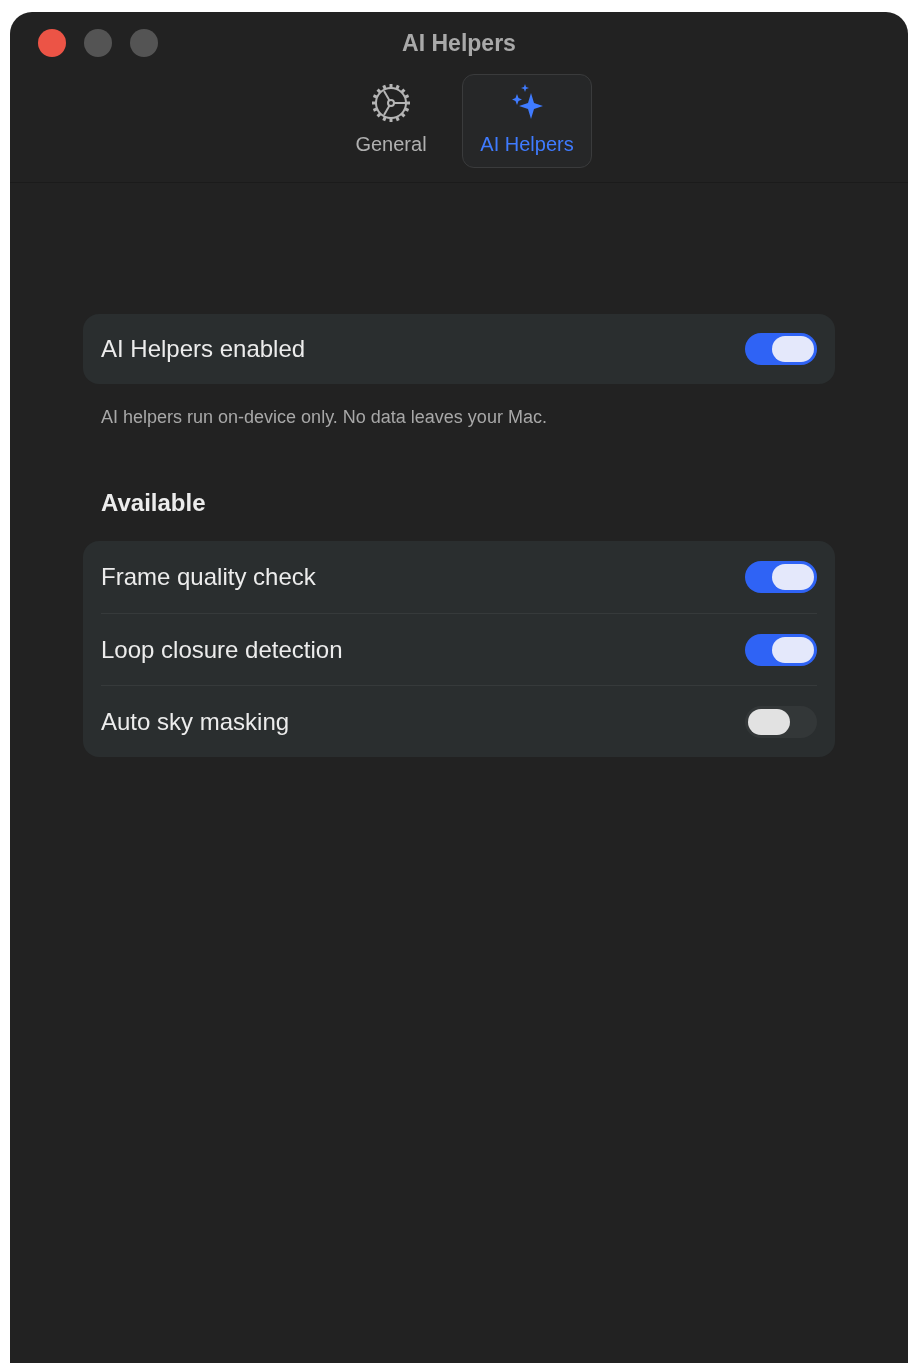 Image resolution: width=908 pixels, height=1363 pixels. I want to click on setting-label: Auto sky masking, so click(195, 721).